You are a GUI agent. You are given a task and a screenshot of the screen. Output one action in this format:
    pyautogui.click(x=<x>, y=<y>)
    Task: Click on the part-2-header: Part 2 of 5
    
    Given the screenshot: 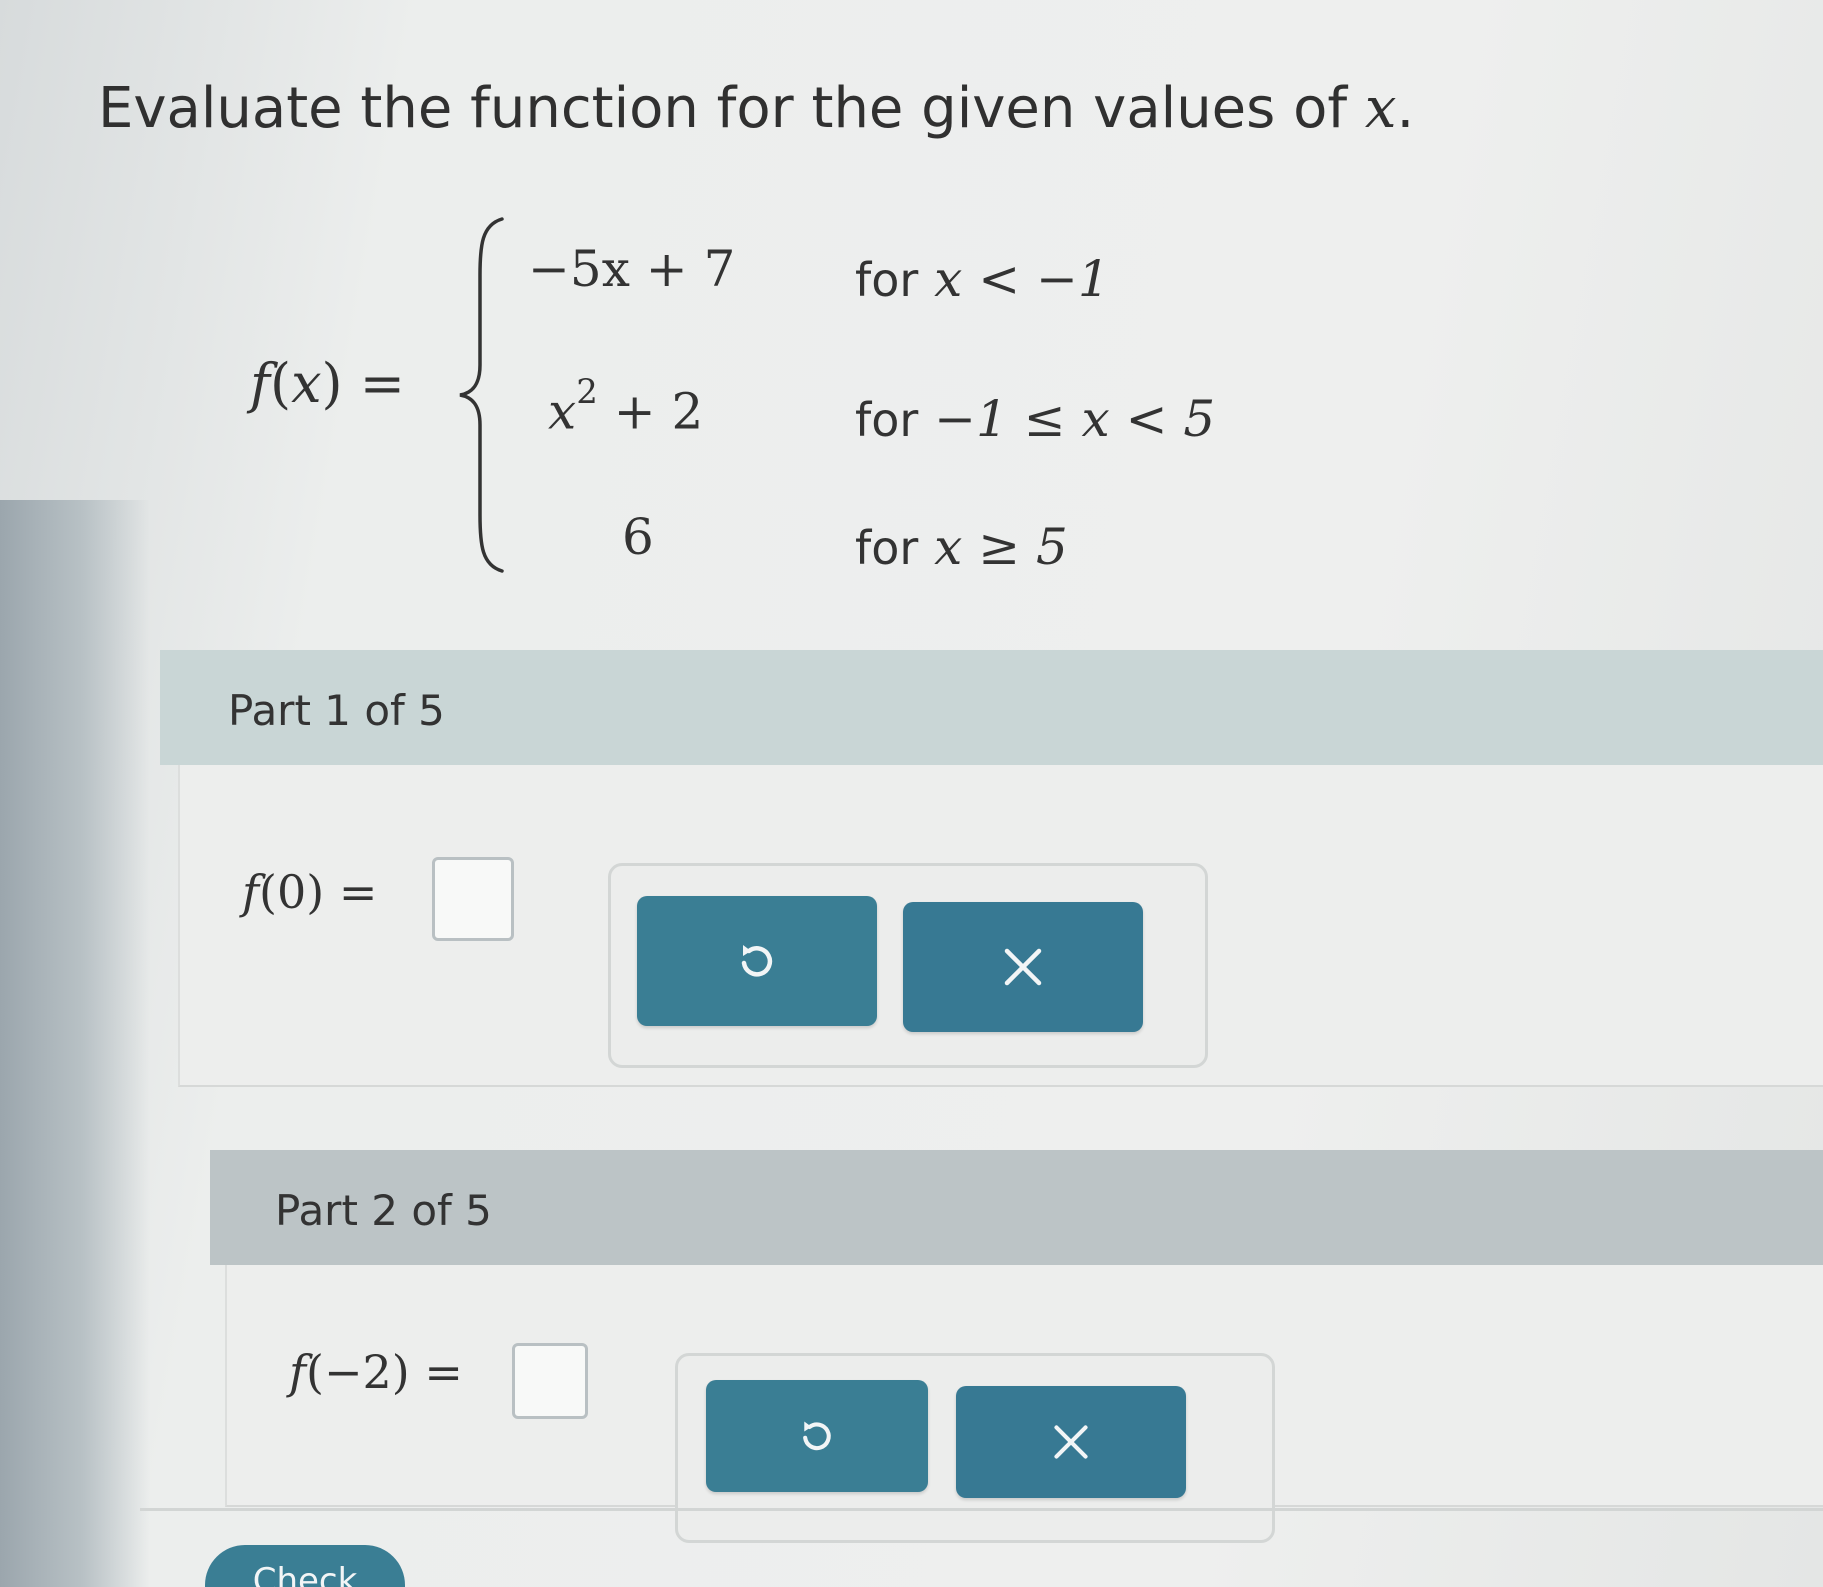 What is the action you would take?
    pyautogui.click(x=1016, y=1207)
    